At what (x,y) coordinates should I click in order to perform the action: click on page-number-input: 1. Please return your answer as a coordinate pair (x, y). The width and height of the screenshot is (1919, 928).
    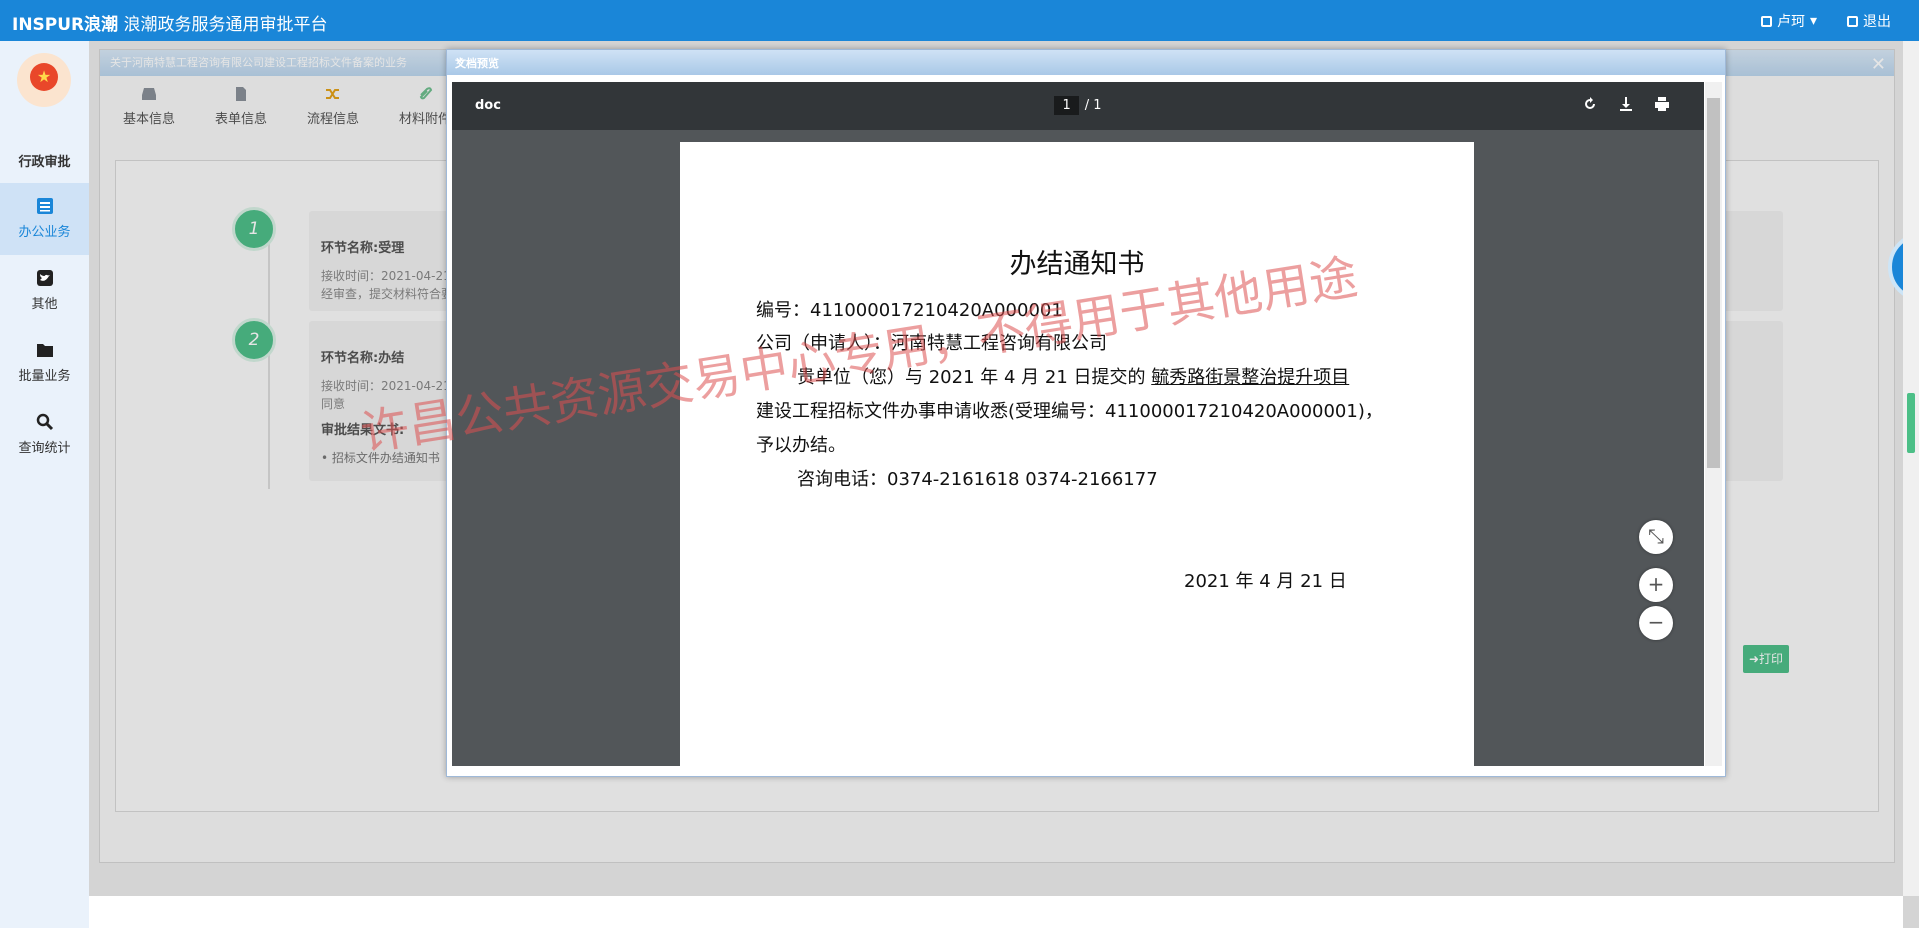
    Looking at the image, I should click on (1066, 105).